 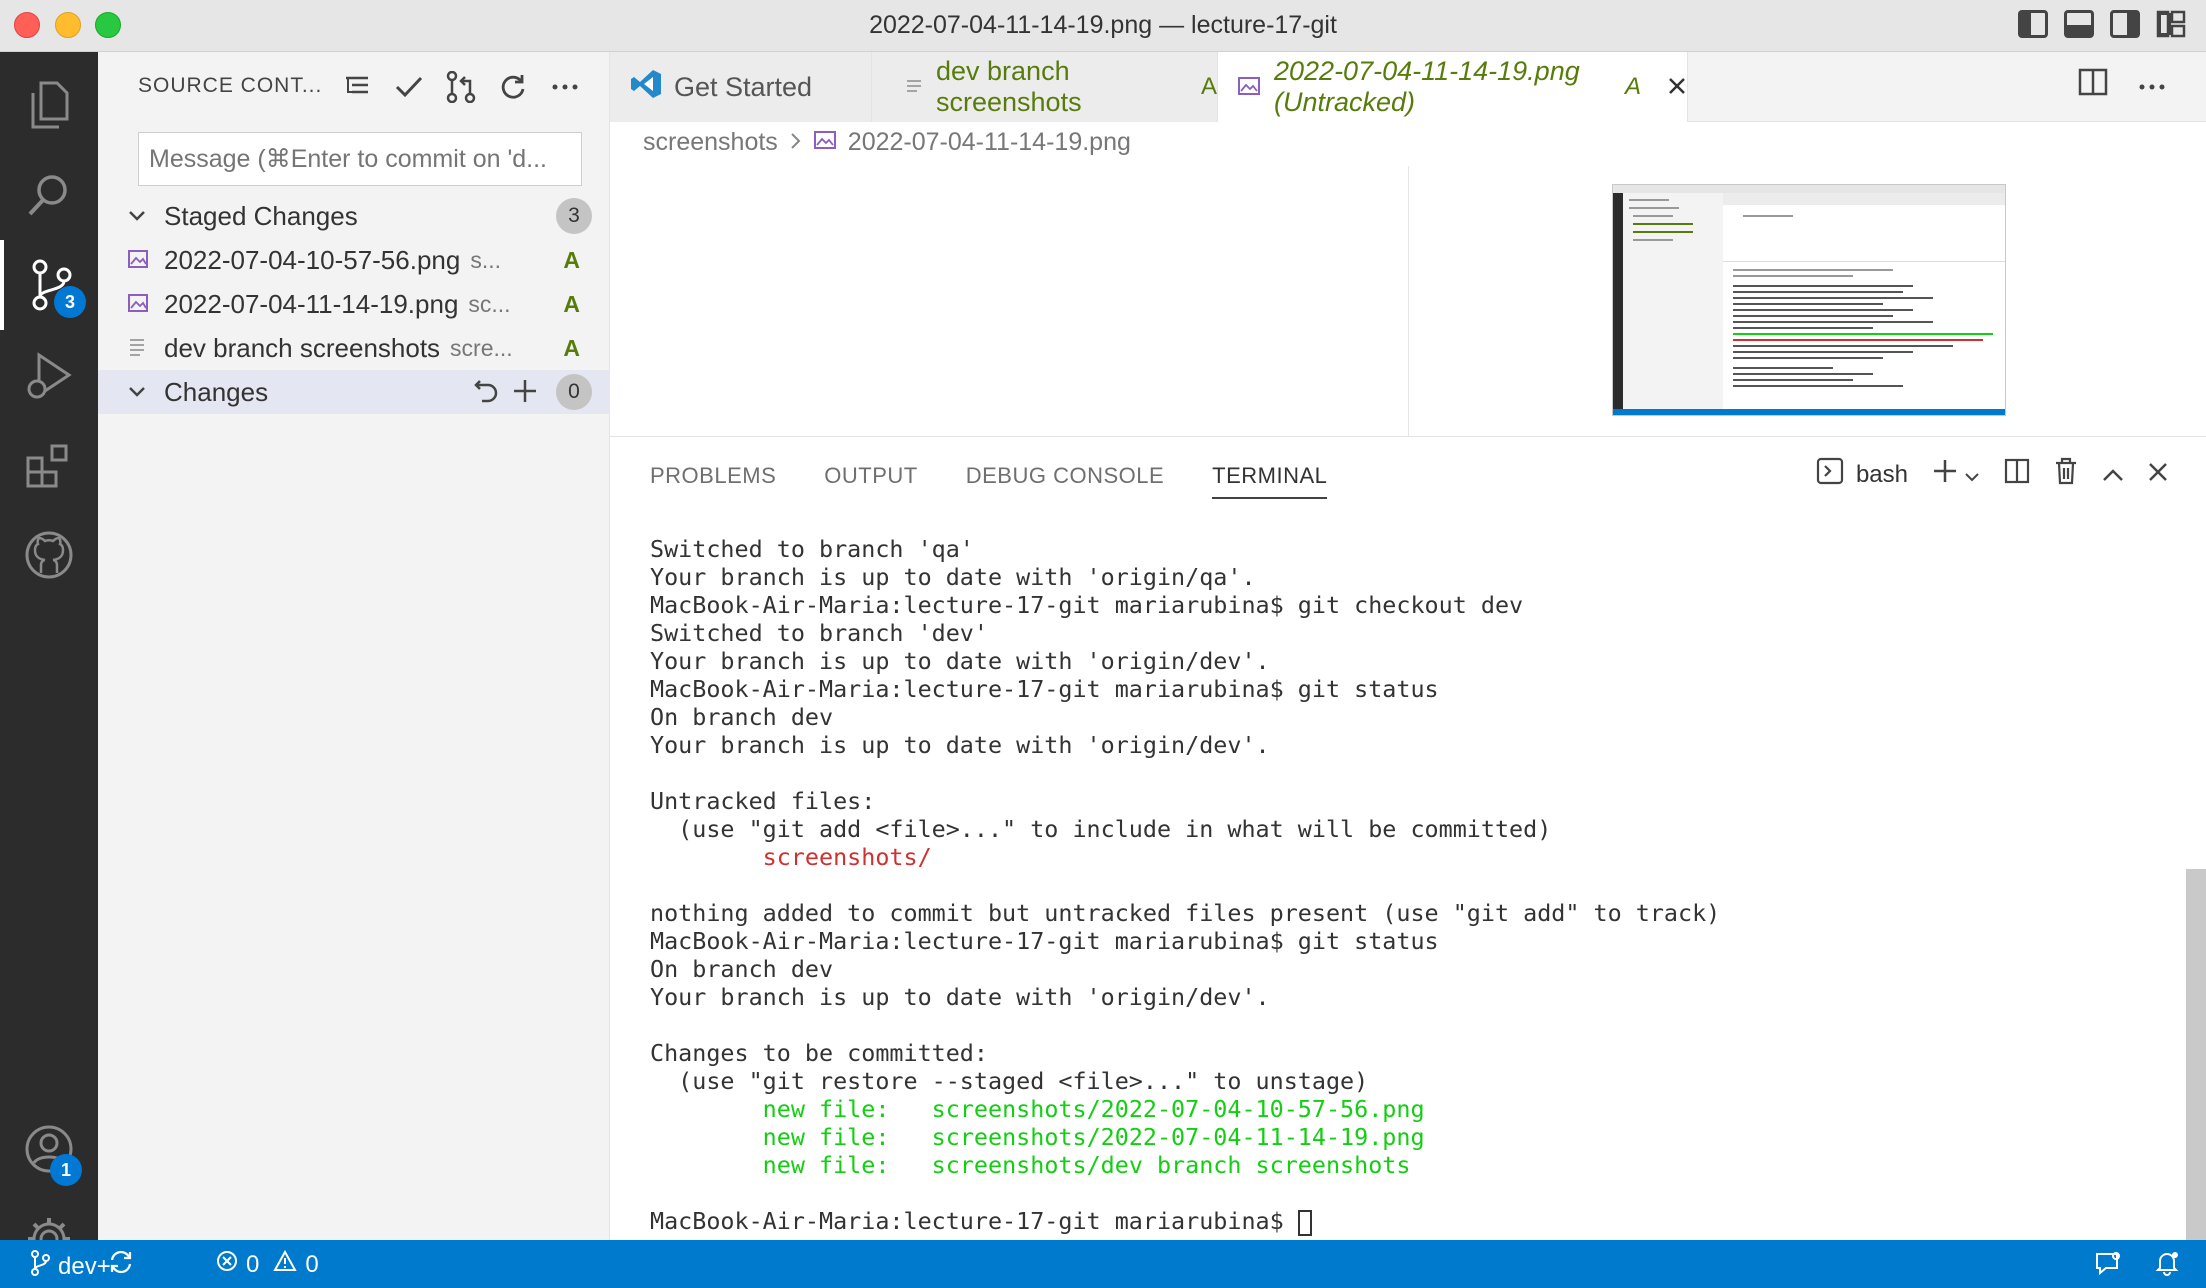 What do you see at coordinates (742, 717) in the screenshot?
I see `terminal-line: On branch dev` at bounding box center [742, 717].